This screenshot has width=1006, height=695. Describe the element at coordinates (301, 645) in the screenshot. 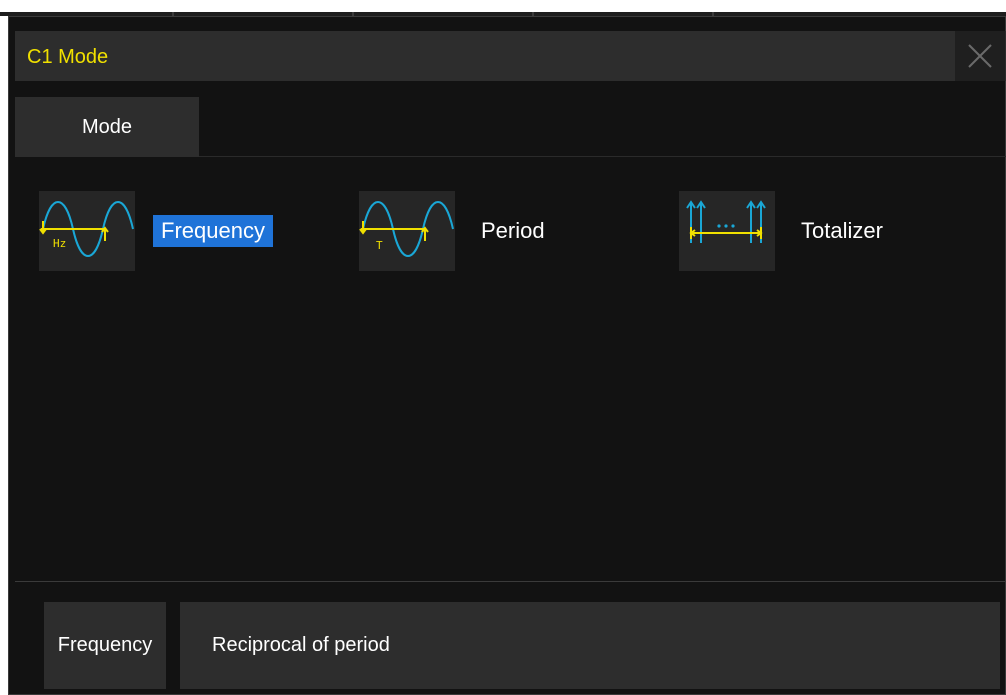

I see `help-description-text: Reciprocal of period` at that location.